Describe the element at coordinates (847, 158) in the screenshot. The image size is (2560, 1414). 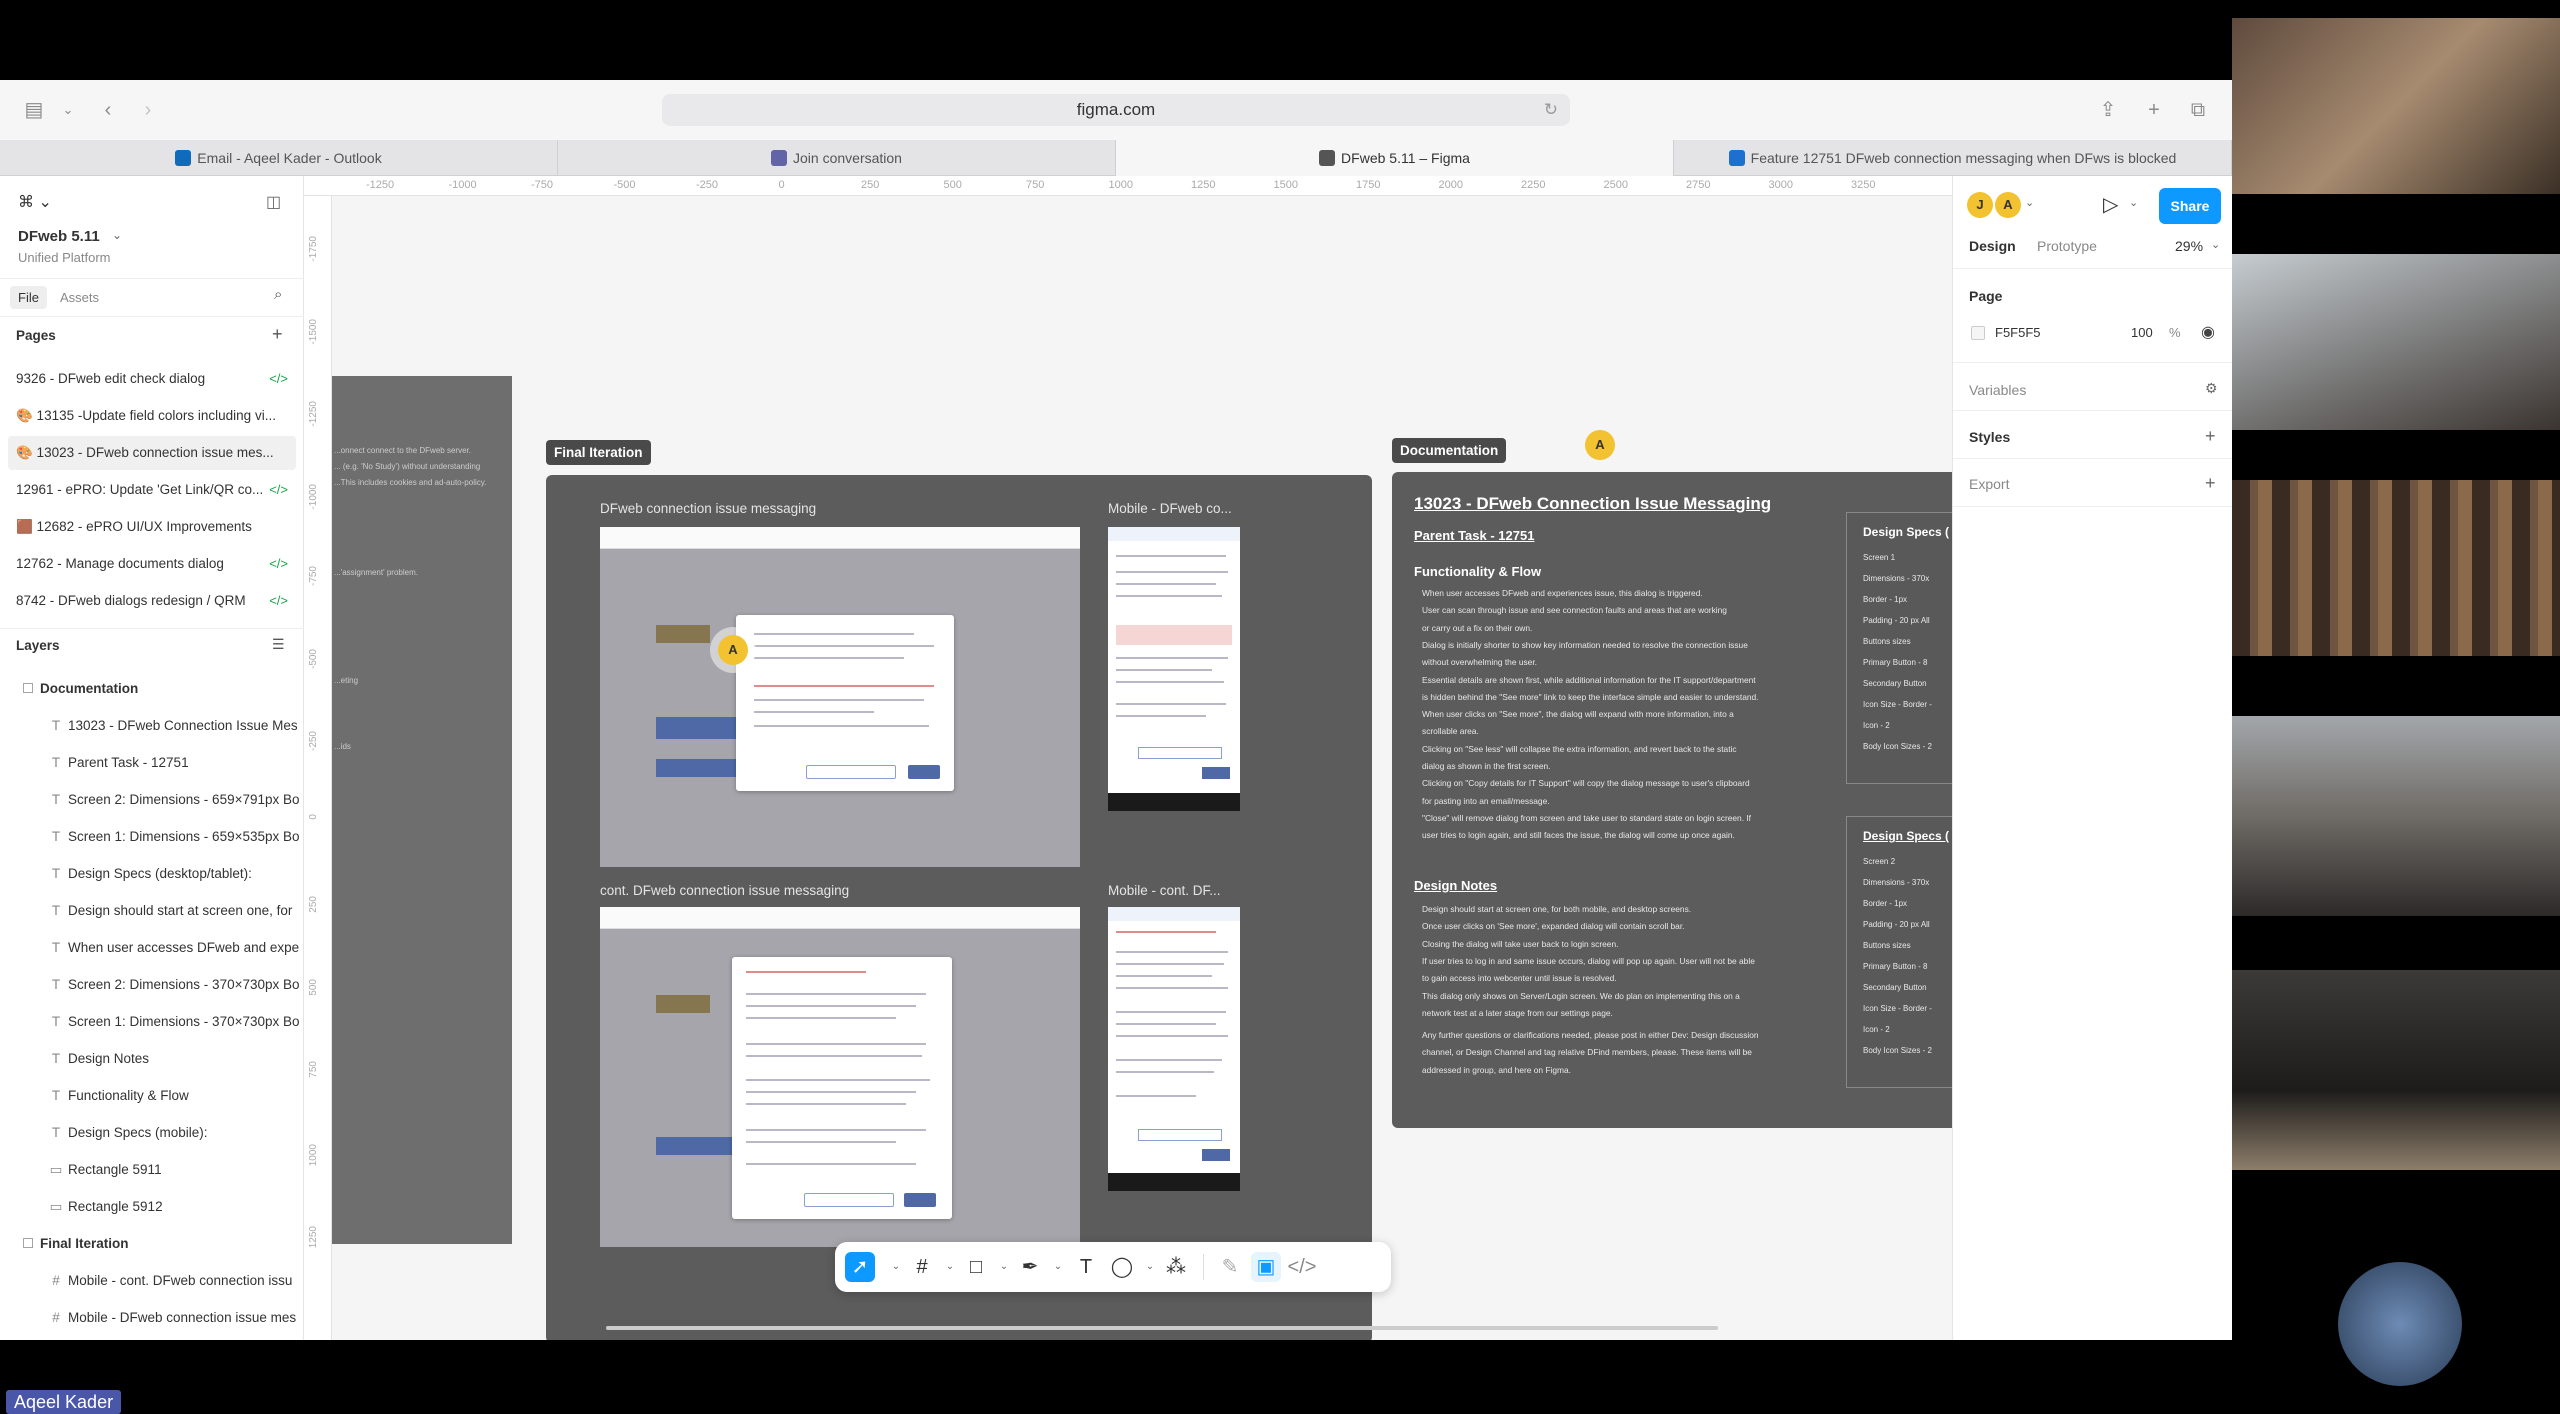
I see `tab-label: Join conversation` at that location.